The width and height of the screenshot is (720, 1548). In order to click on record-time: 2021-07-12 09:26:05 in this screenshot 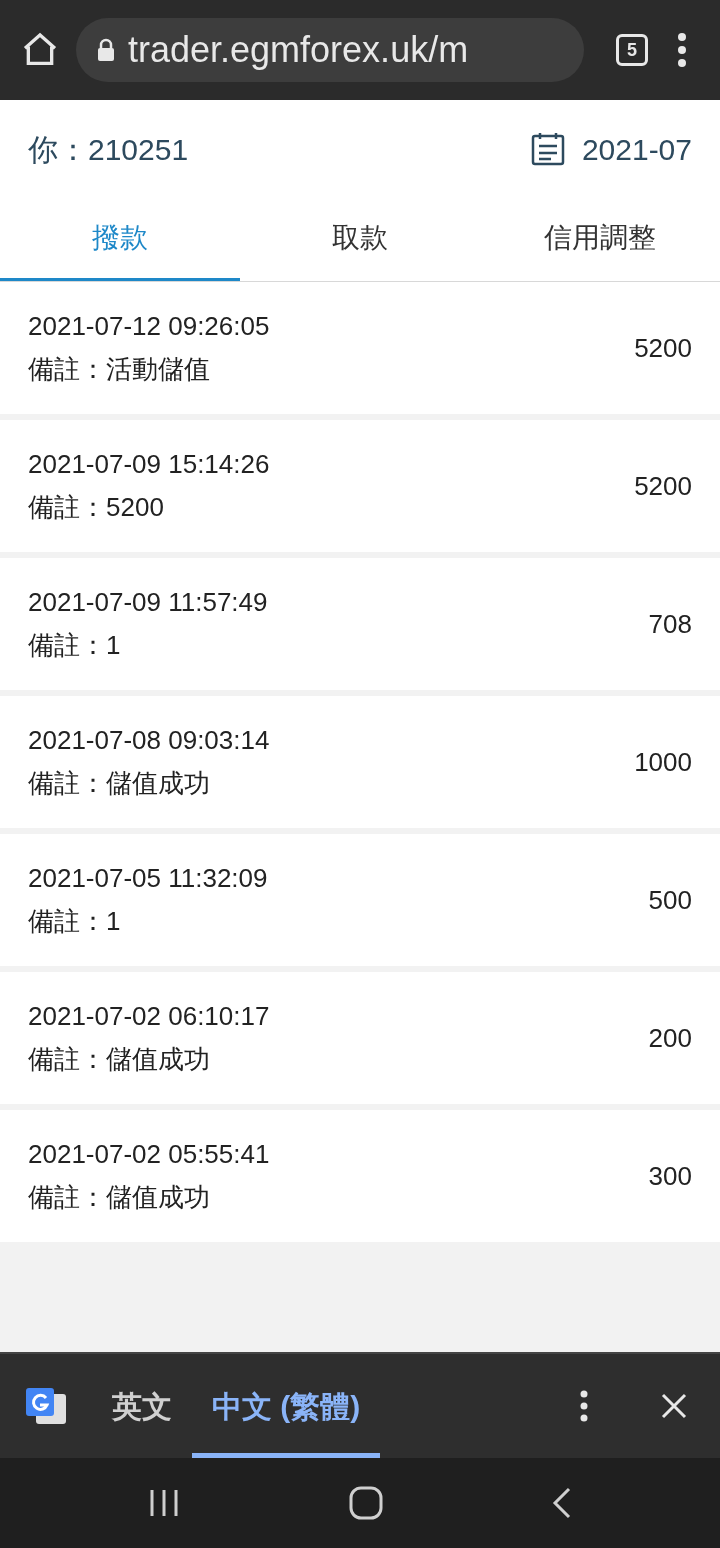, I will do `click(149, 326)`.